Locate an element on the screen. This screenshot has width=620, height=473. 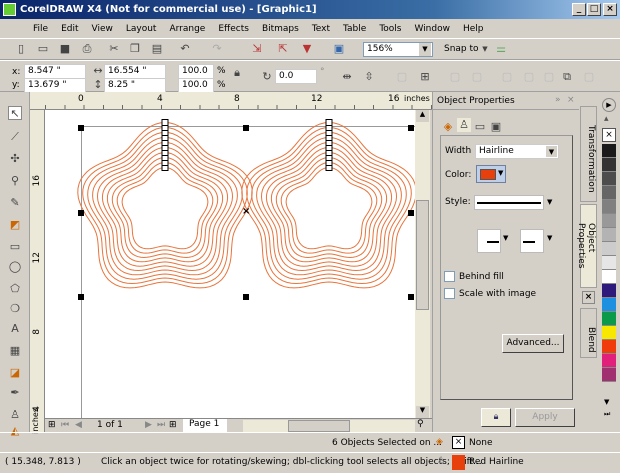
paste-icon: ▤ is located at coordinates (157, 49).